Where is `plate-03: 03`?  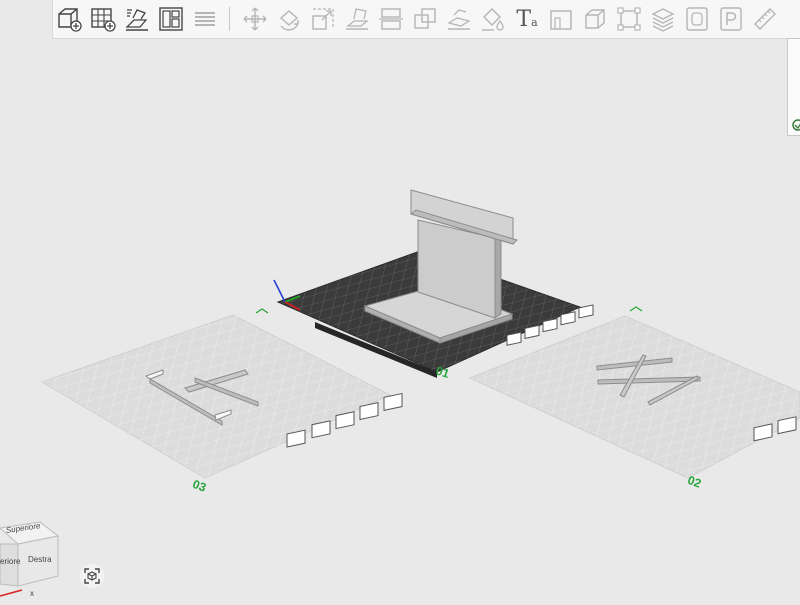
plate-03: 03 is located at coordinates (221, 404).